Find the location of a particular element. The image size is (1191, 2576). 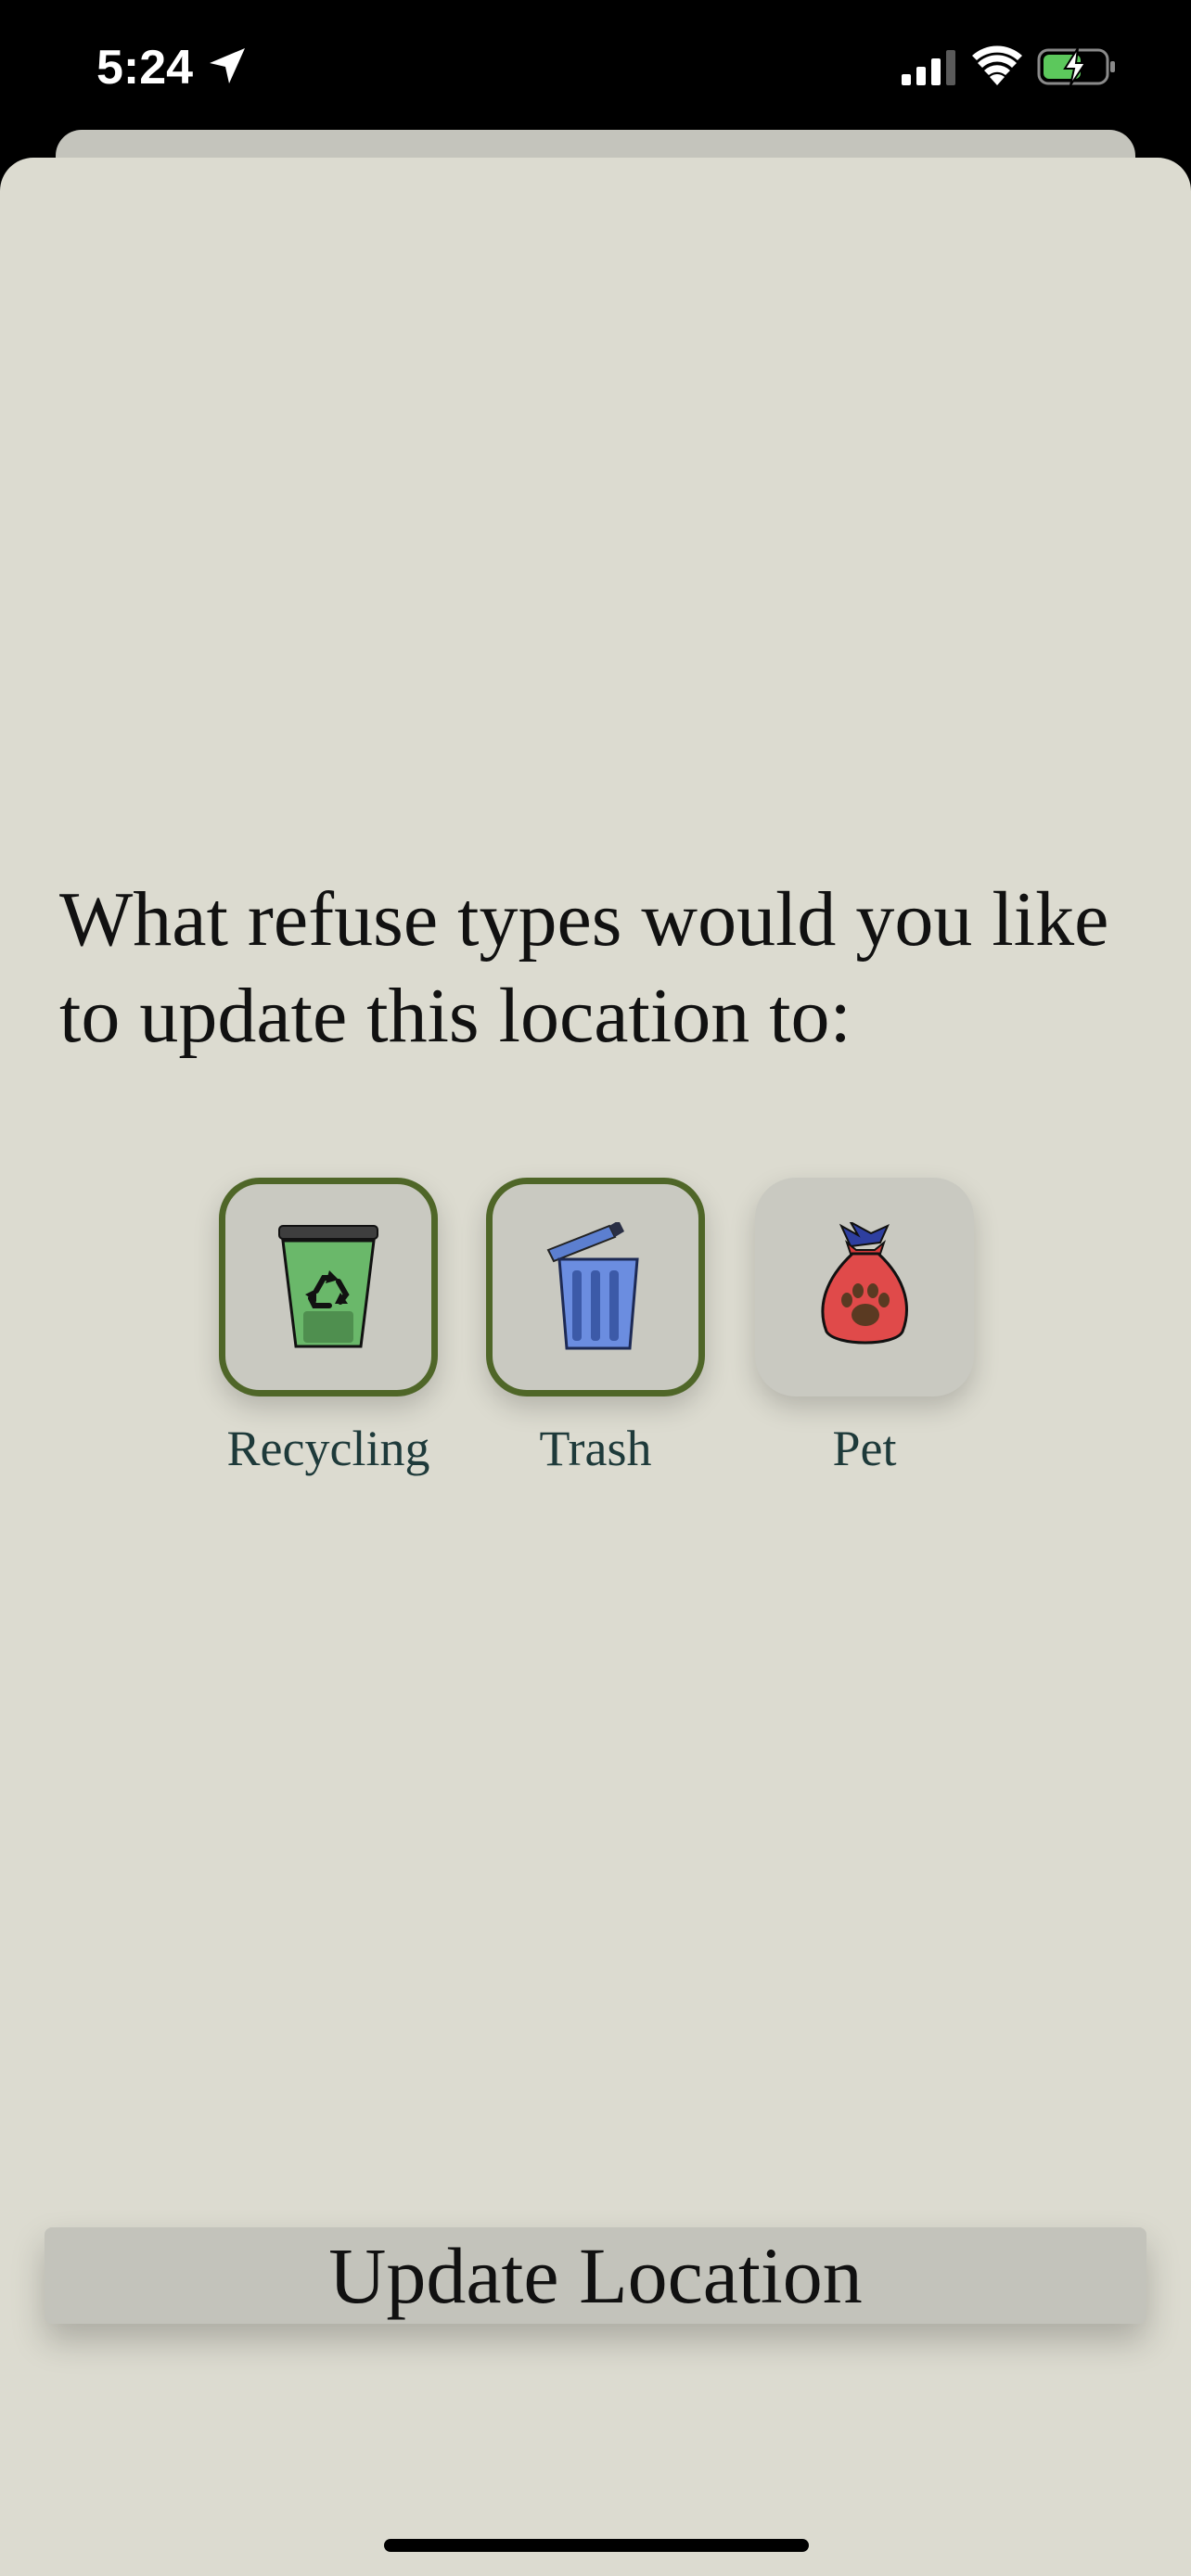

pet-tile is located at coordinates (864, 1287).